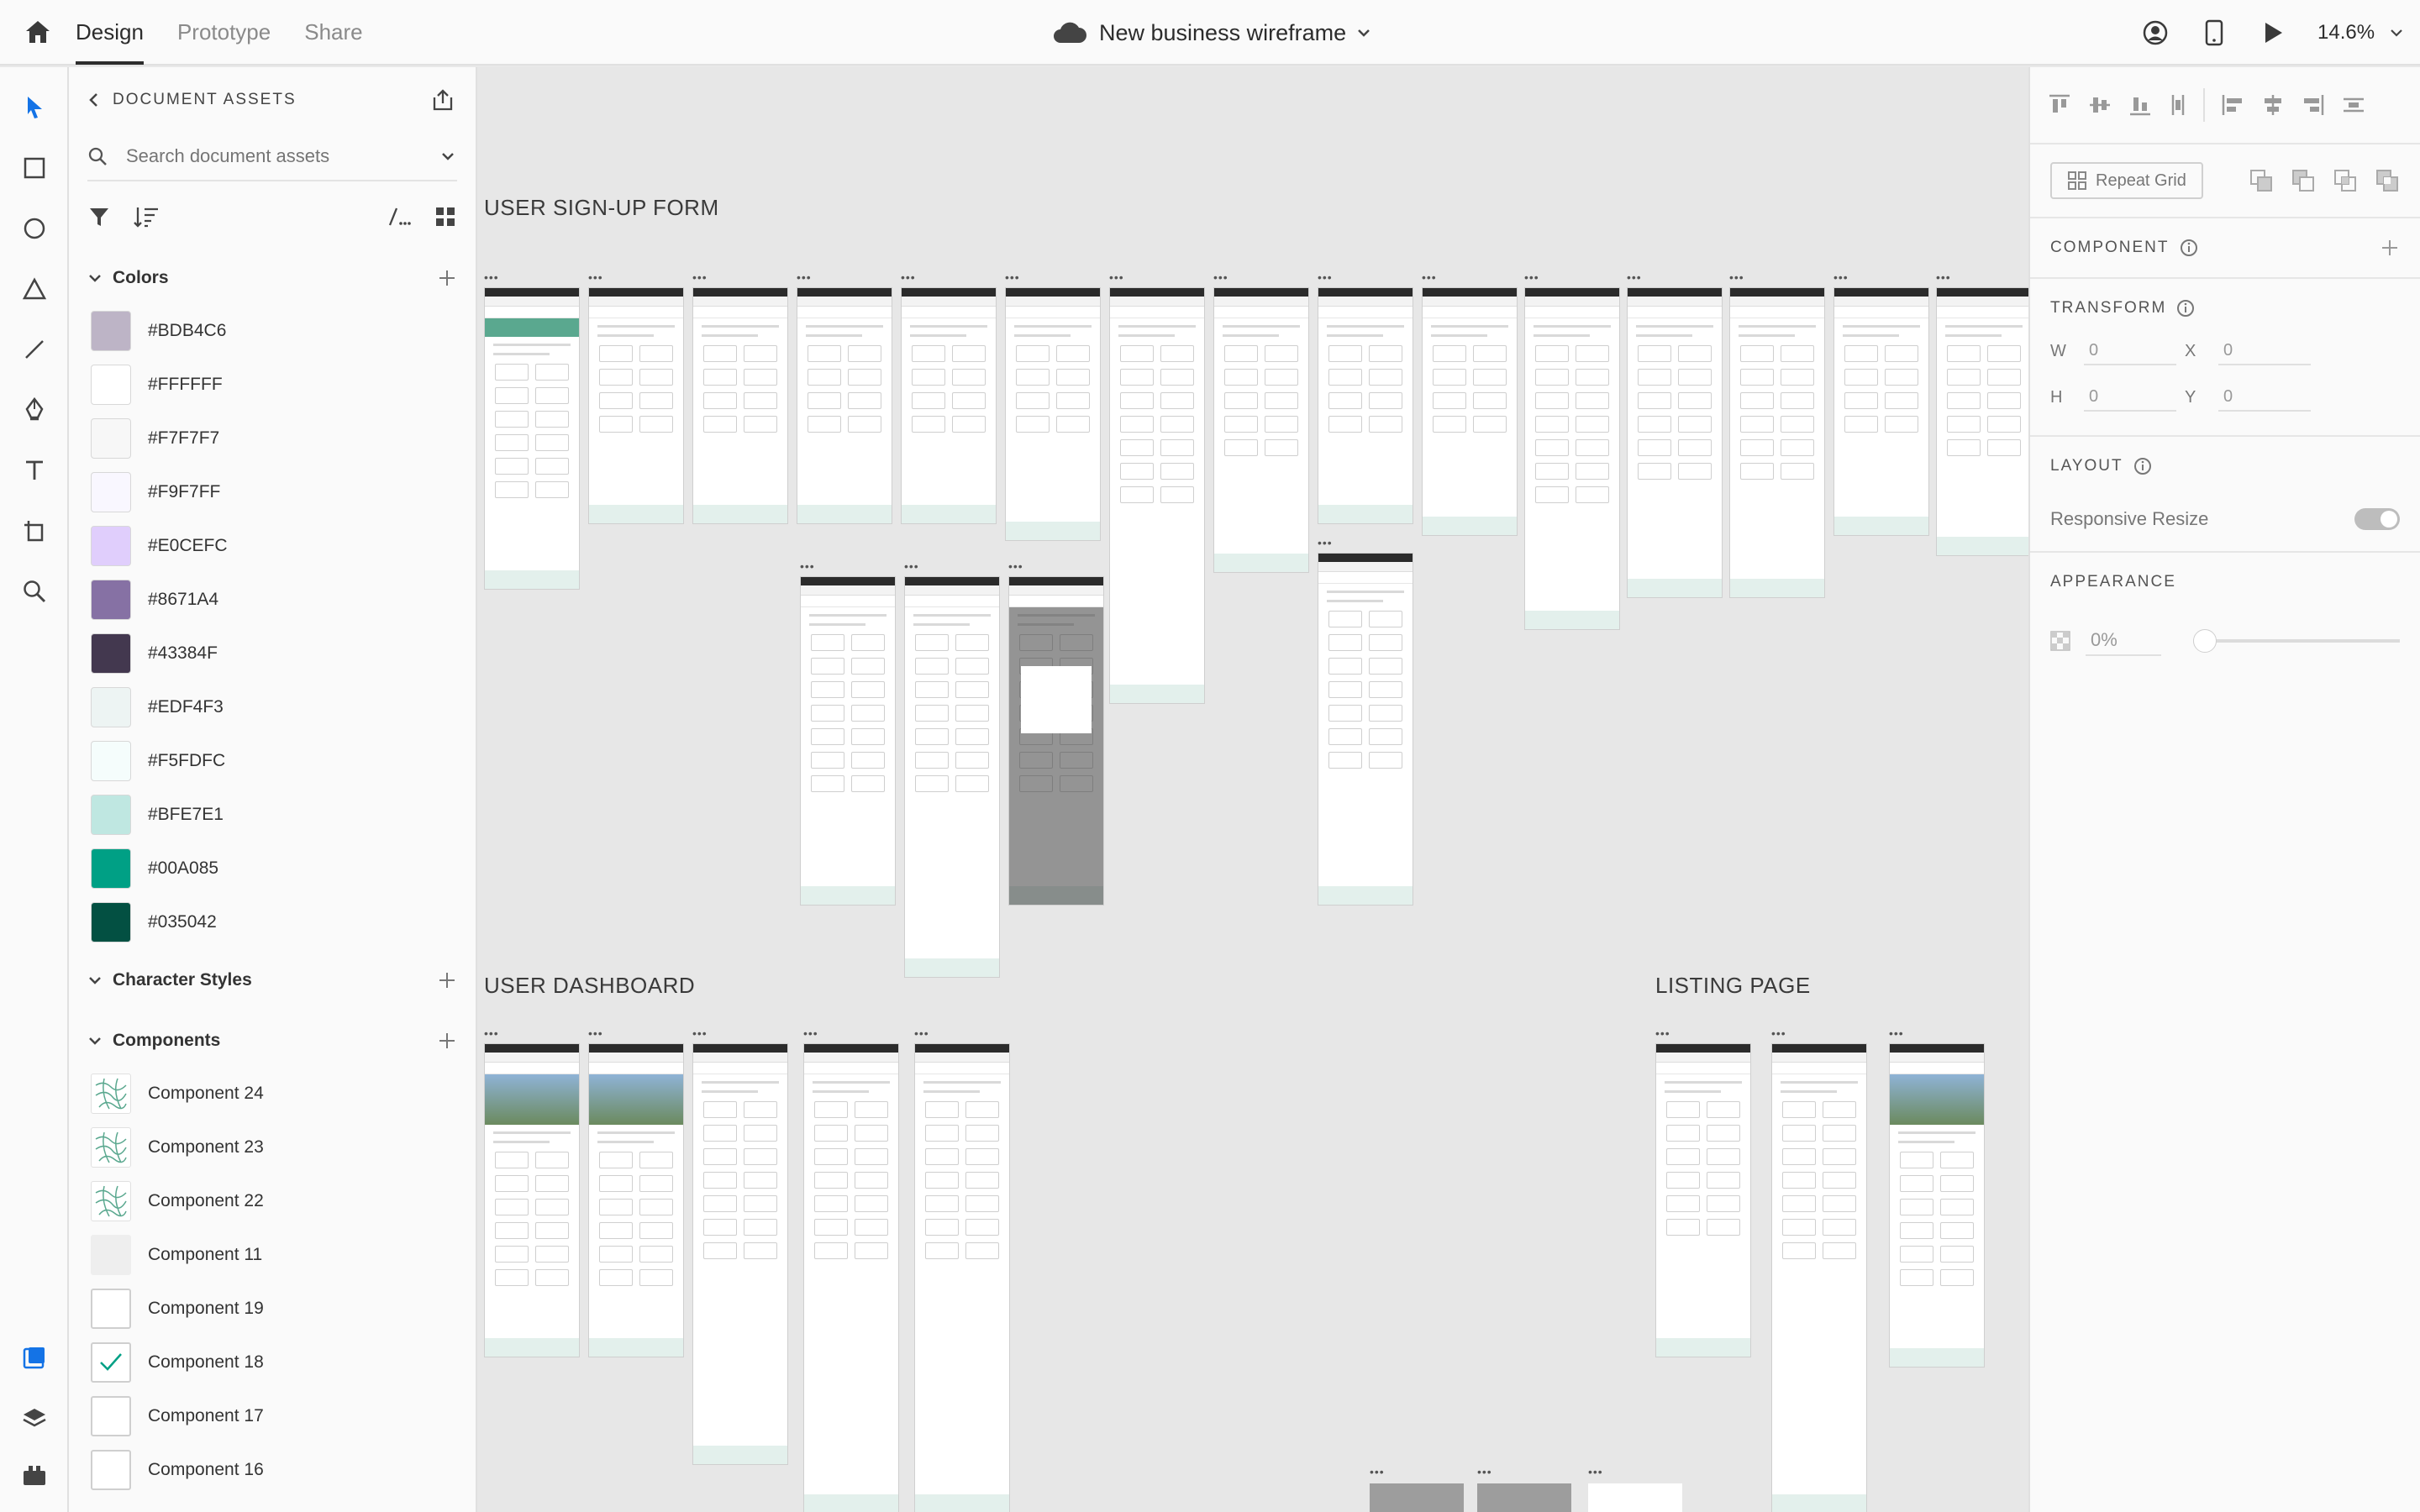  What do you see at coordinates (2377, 519) in the screenshot?
I see `responsive-resize-toggle` at bounding box center [2377, 519].